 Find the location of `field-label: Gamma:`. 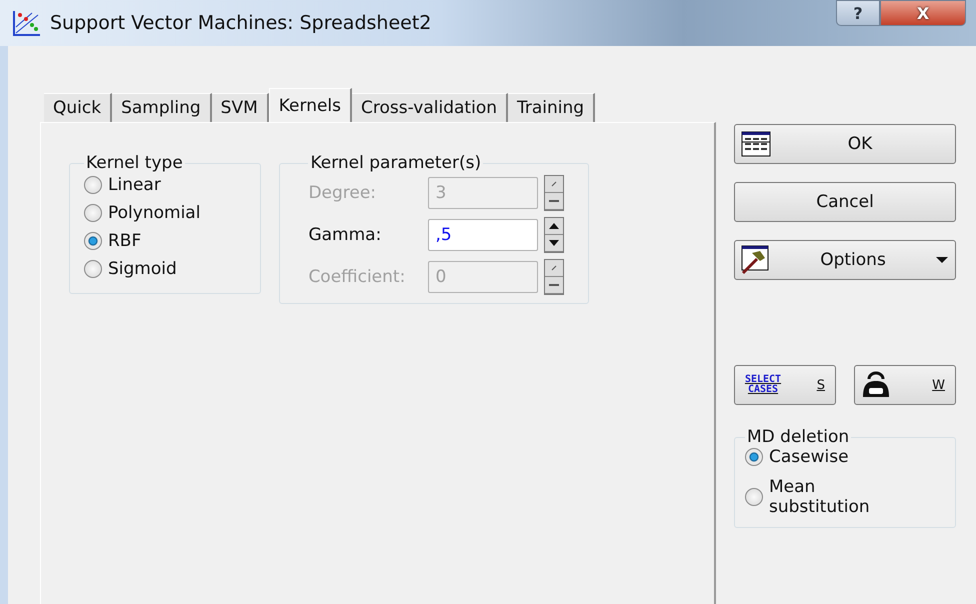

field-label: Gamma: is located at coordinates (345, 235).